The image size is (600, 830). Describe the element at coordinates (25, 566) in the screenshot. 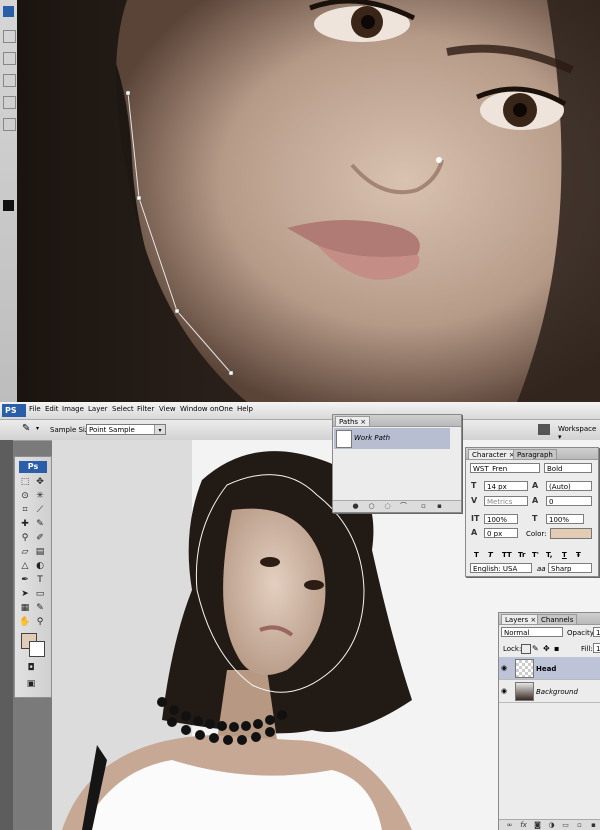

I see `blur-tool-icon: △` at that location.